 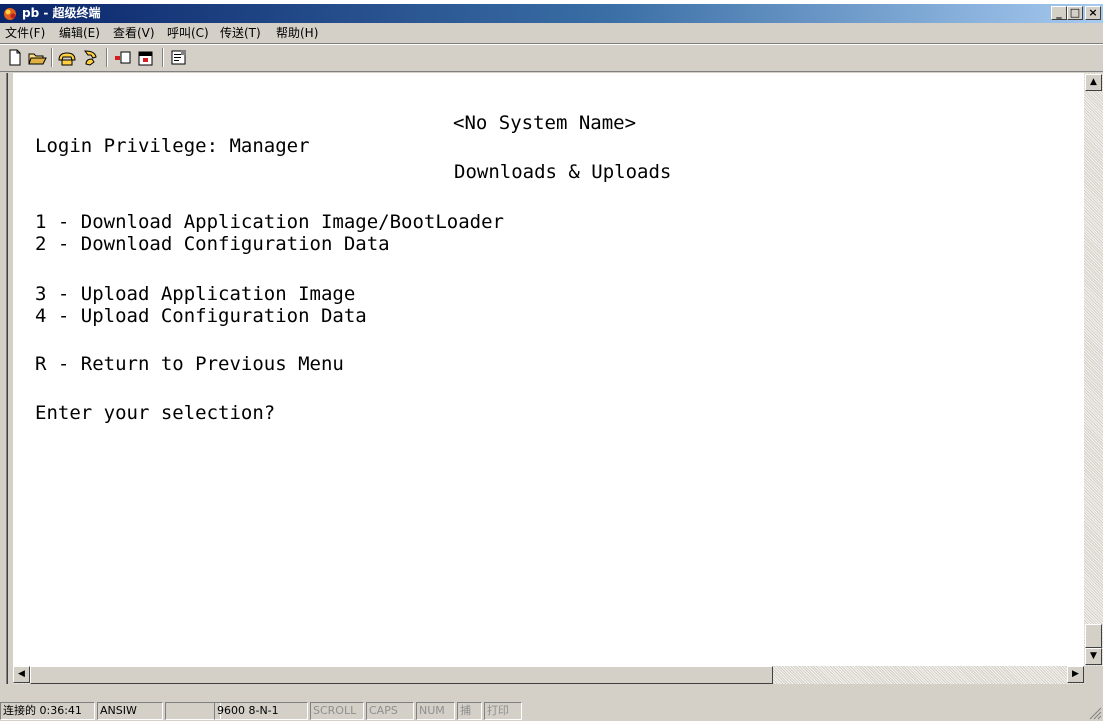 What do you see at coordinates (435, 711) in the screenshot?
I see `status-num: NUM` at bounding box center [435, 711].